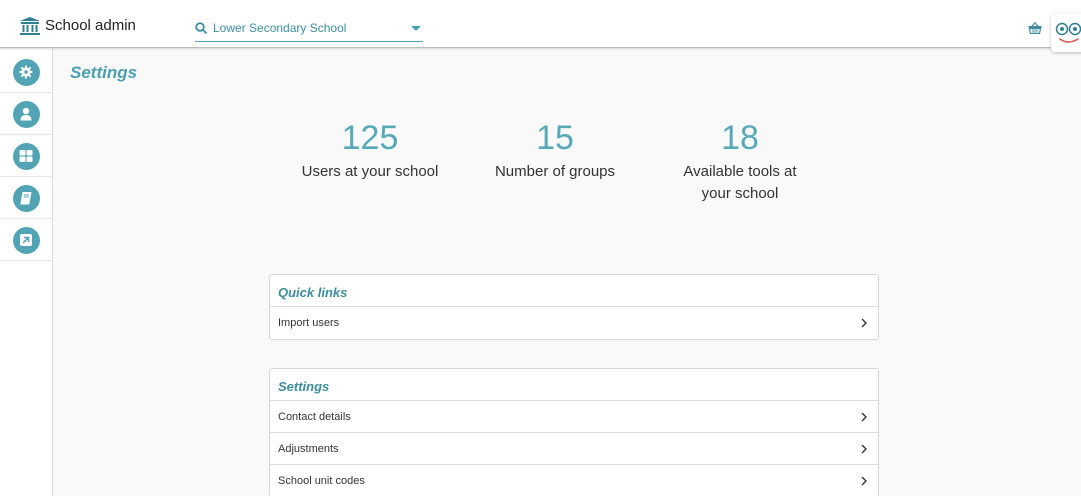 This screenshot has width=1081, height=496. I want to click on stat-value: 18, so click(740, 138).